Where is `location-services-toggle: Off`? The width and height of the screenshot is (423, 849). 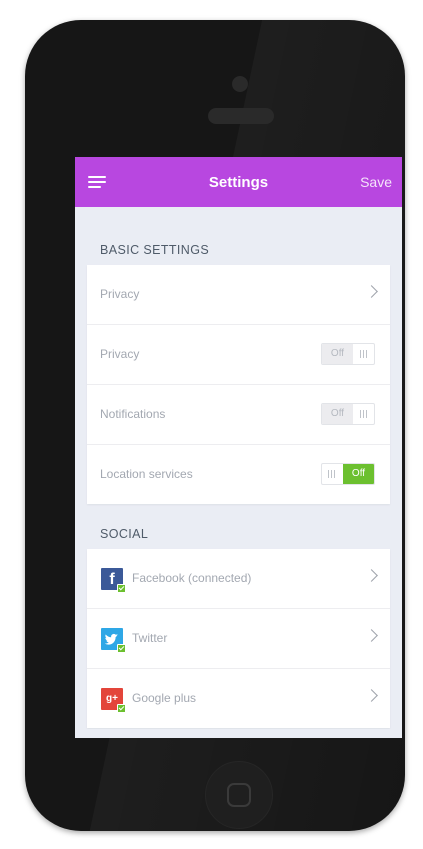
location-services-toggle: Off is located at coordinates (348, 474).